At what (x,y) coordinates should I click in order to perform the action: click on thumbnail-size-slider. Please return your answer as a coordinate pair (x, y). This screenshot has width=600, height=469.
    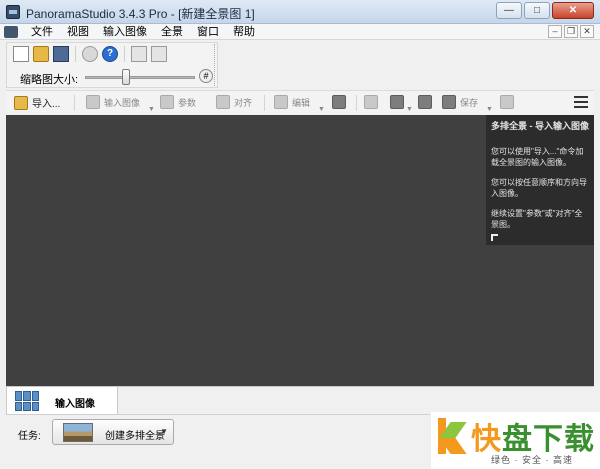
    Looking at the image, I should click on (140, 77).